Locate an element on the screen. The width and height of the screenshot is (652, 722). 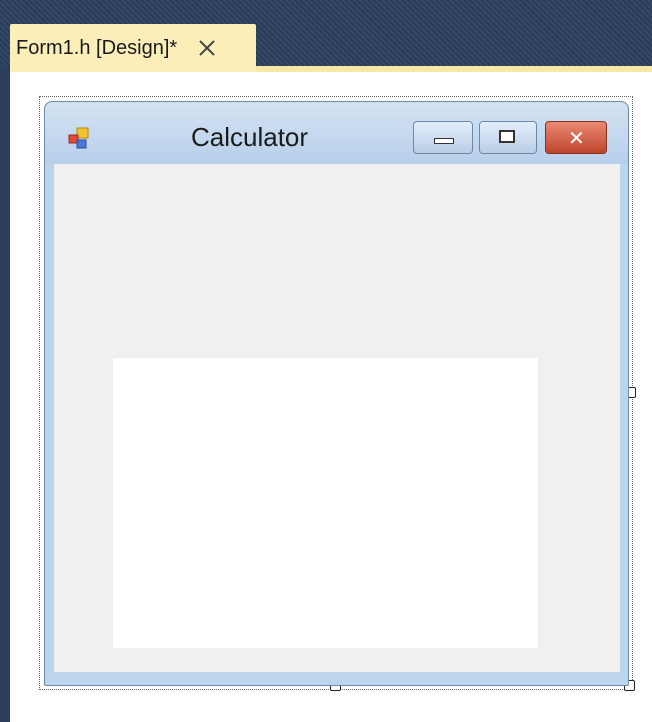
tab-form1-design: Form1.h [Design]* is located at coordinates (133, 48).